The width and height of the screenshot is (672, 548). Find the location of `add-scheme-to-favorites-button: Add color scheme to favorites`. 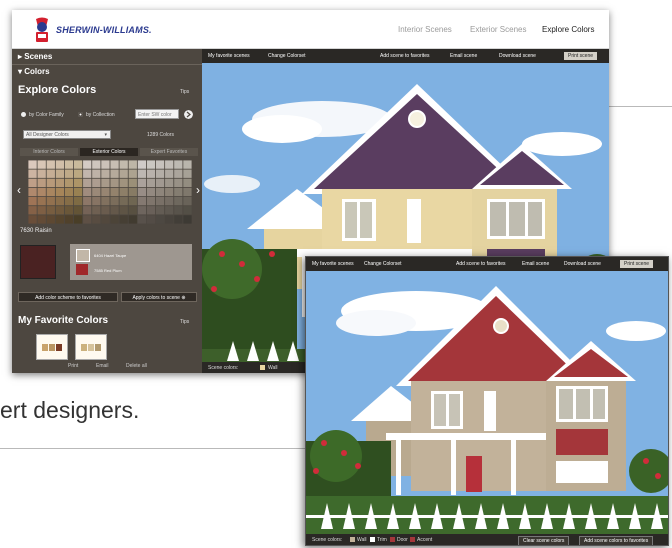

add-scheme-to-favorites-button: Add color scheme to favorites is located at coordinates (68, 297).